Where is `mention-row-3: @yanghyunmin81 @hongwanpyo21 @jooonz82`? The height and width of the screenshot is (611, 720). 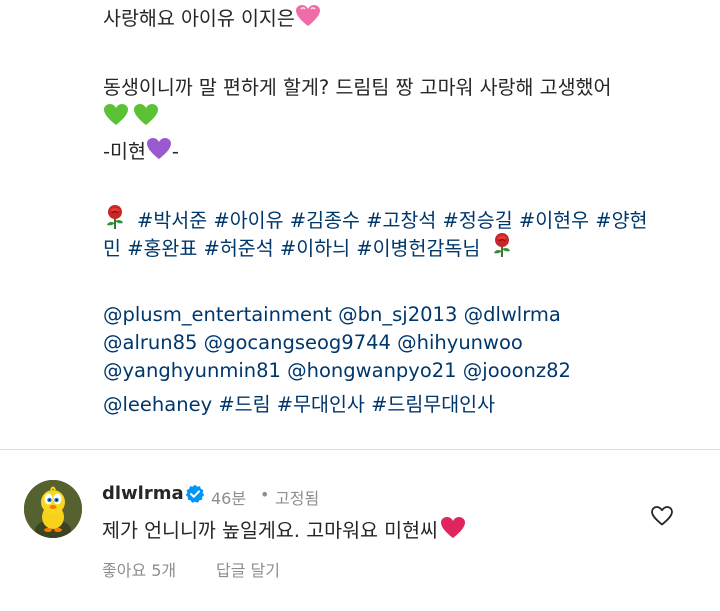
mention-row-3: @yanghyunmin81 @hongwanpyo21 @jooonz82 is located at coordinates (337, 371).